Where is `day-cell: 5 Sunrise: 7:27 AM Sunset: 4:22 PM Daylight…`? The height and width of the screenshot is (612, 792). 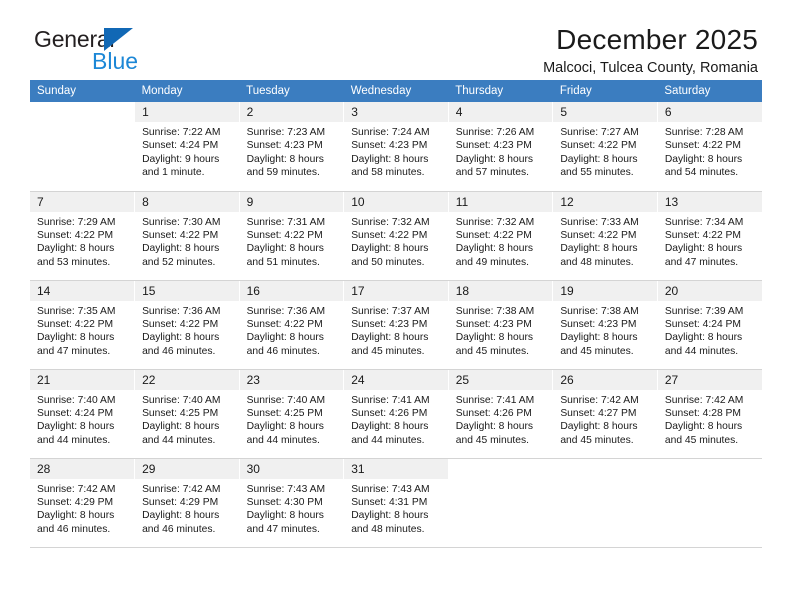
day-cell: 5 Sunrise: 7:27 AM Sunset: 4:22 PM Daylight… is located at coordinates (605, 147).